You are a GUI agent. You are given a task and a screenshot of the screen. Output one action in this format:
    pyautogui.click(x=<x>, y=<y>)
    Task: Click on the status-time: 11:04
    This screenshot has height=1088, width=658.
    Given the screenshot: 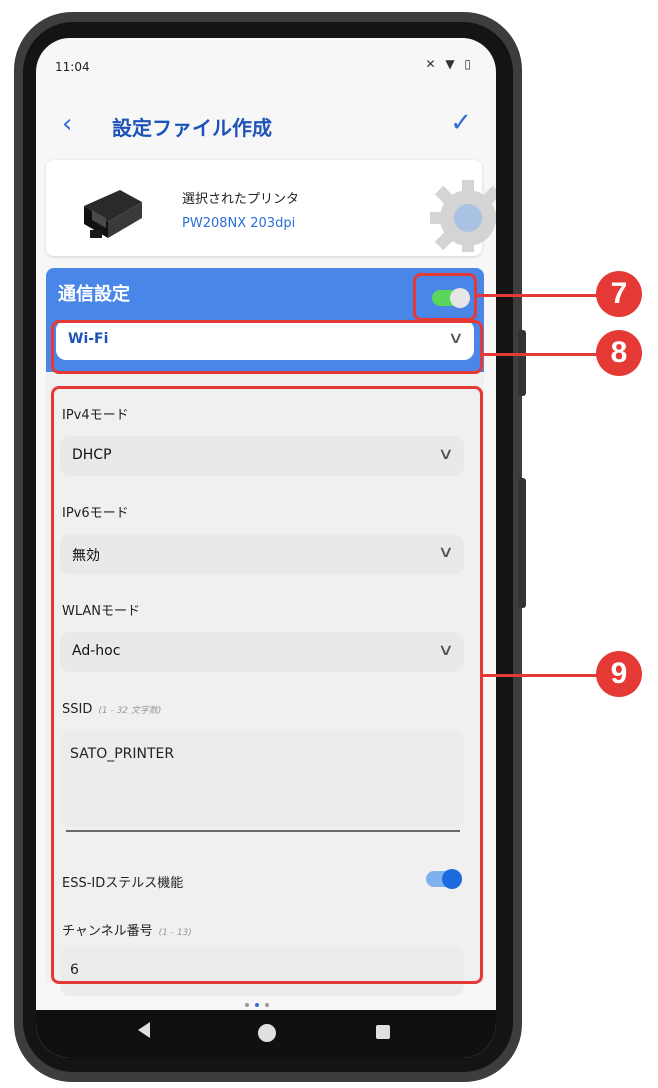 What is the action you would take?
    pyautogui.click(x=72, y=67)
    